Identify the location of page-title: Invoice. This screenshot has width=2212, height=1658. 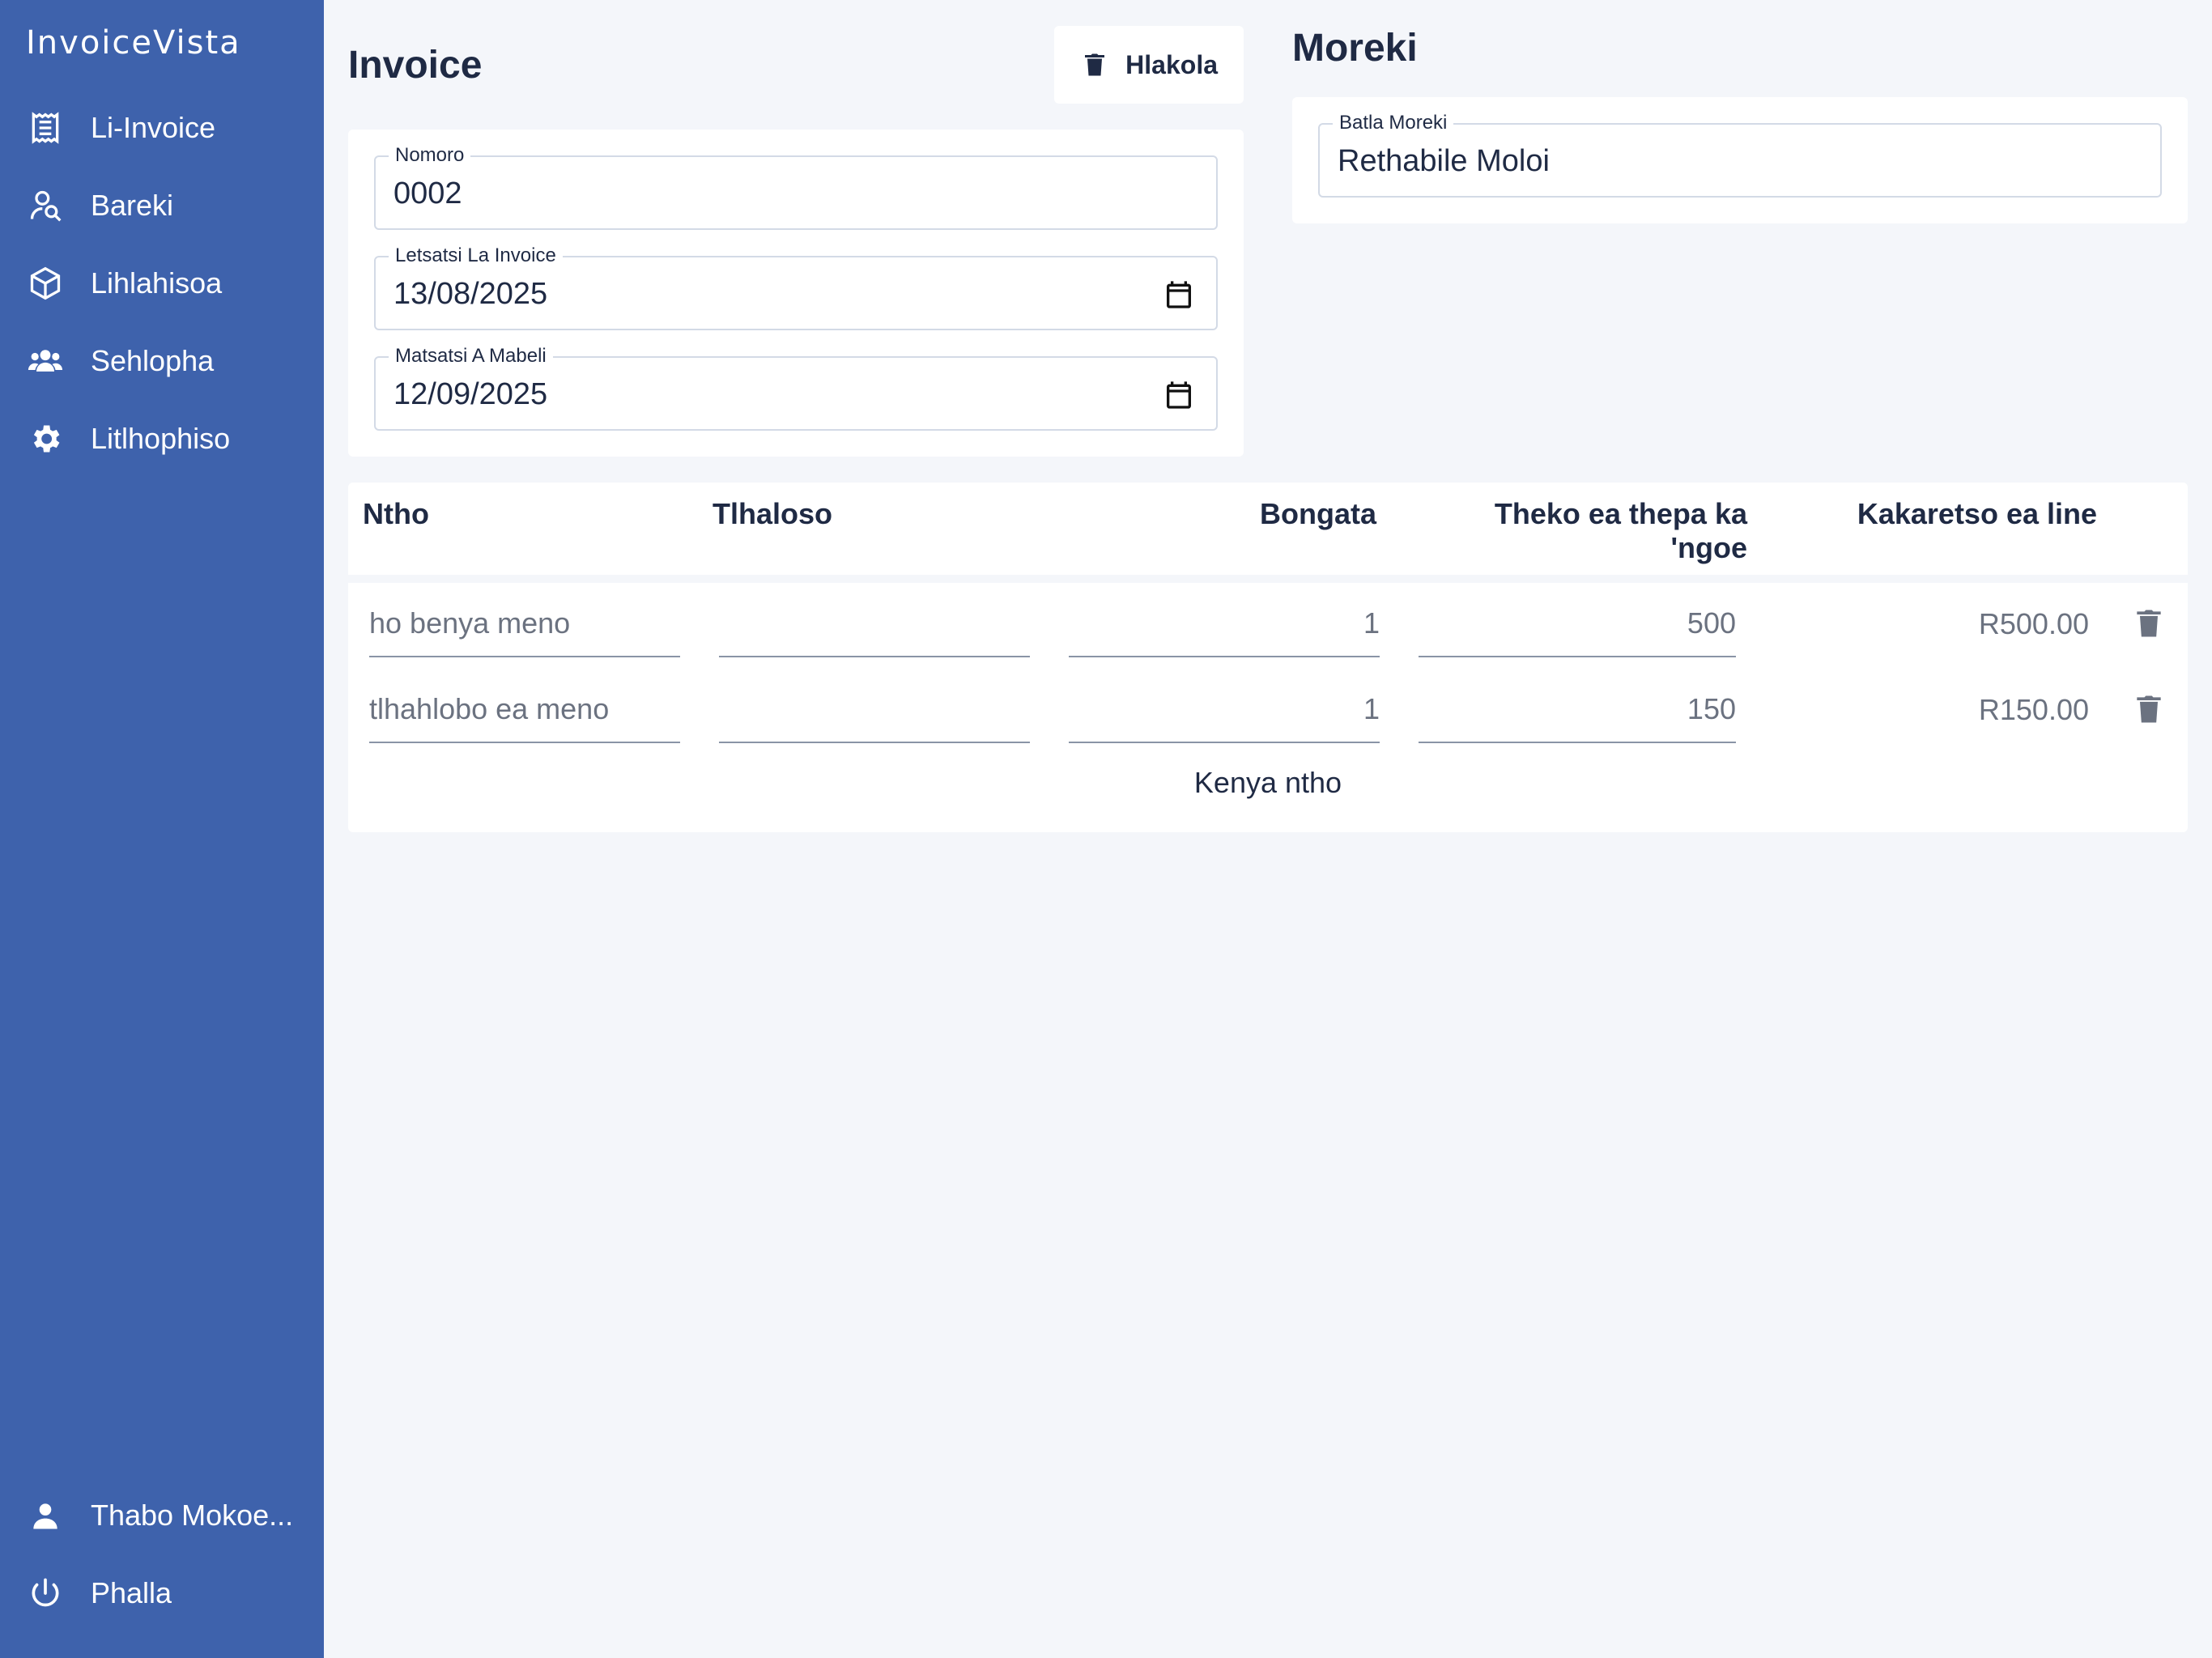
(416, 65).